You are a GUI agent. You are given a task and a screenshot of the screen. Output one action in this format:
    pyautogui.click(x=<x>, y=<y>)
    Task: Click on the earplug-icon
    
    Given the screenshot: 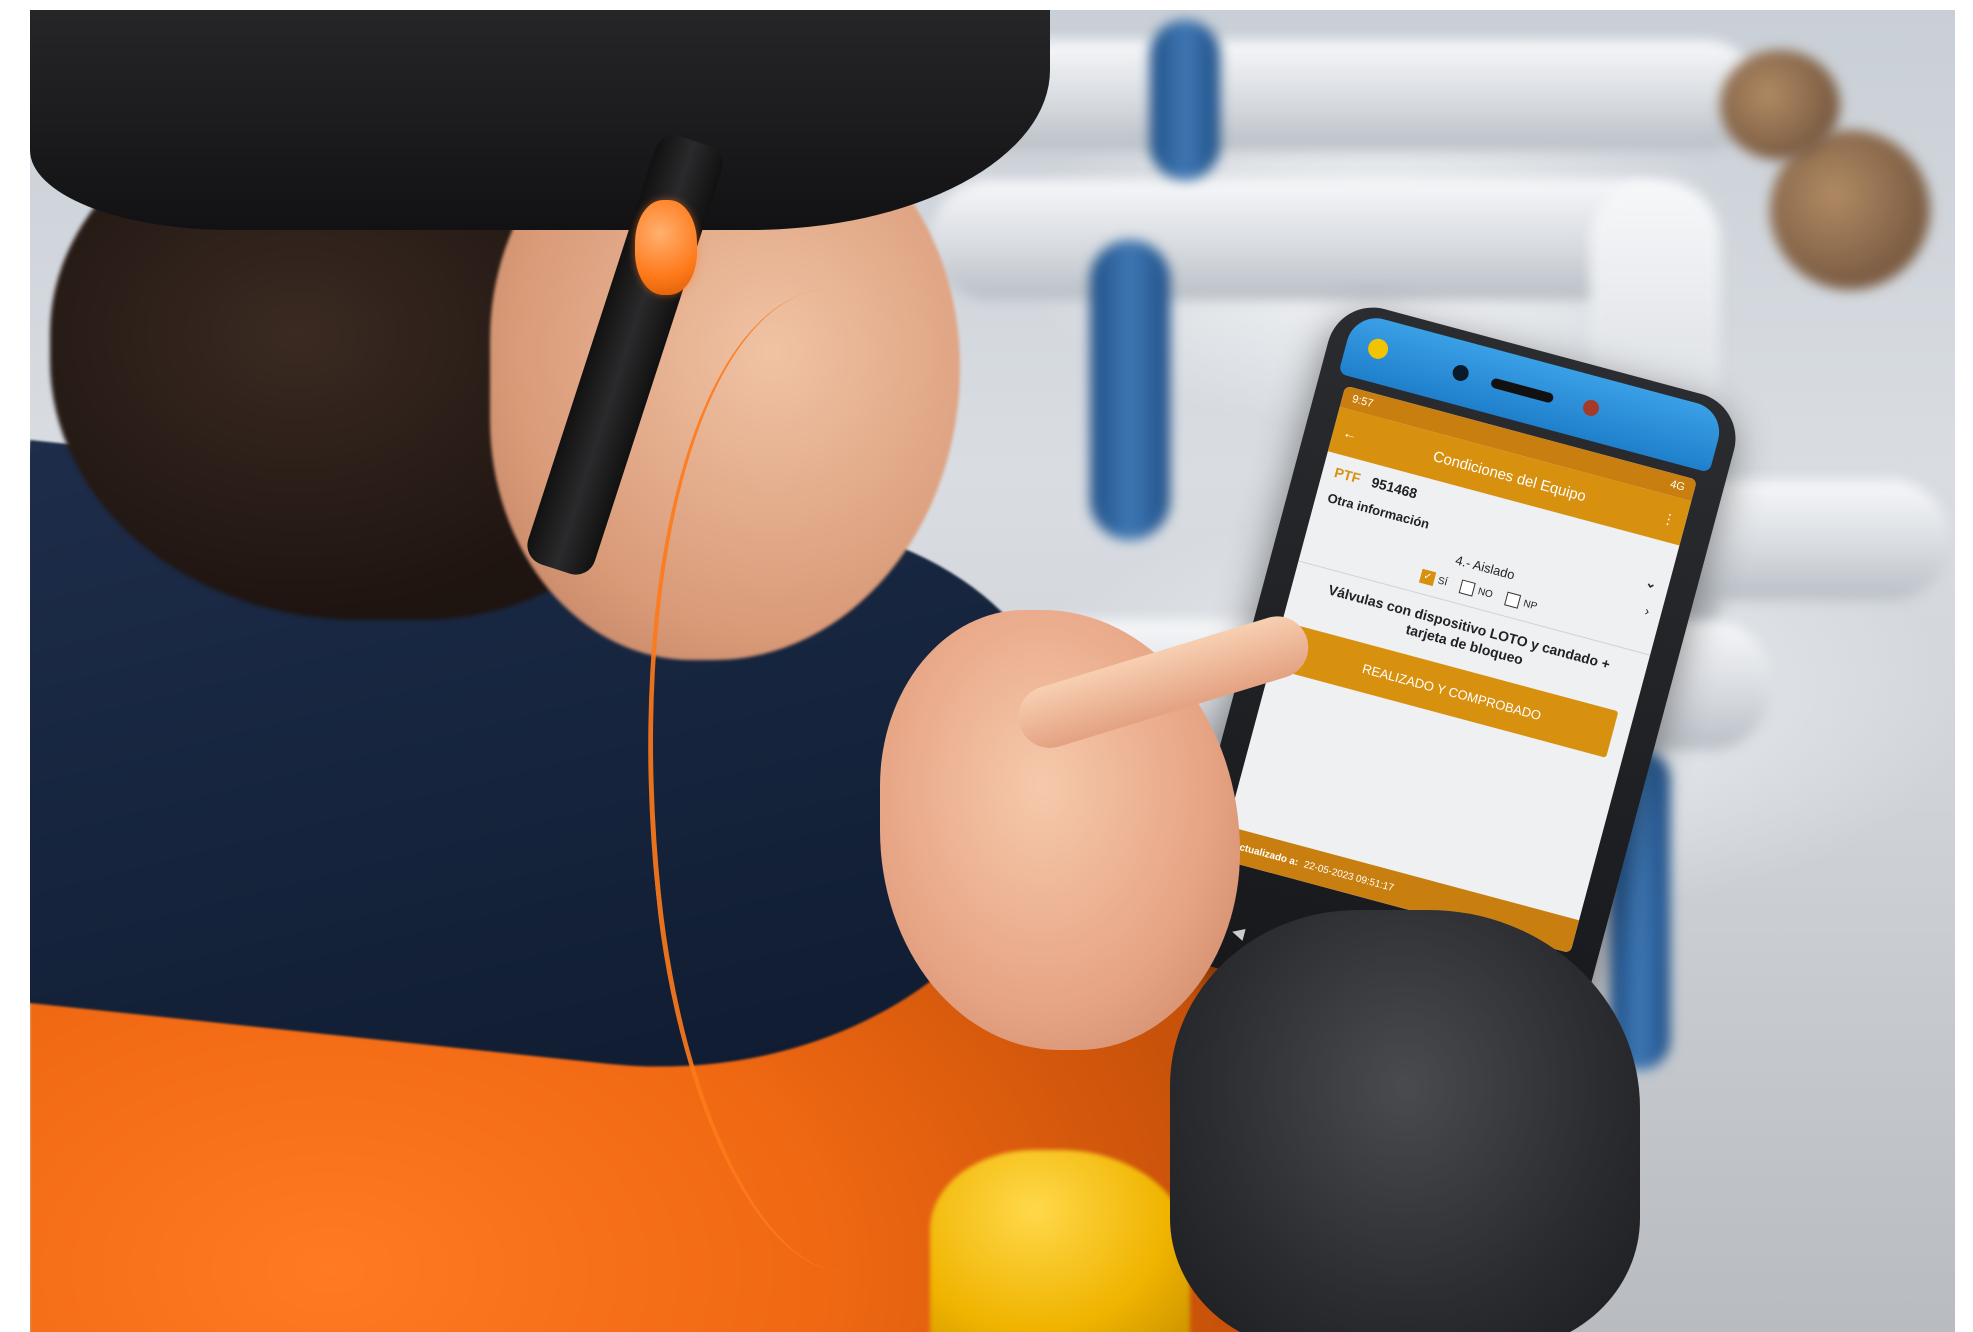 What is the action you would take?
    pyautogui.click(x=666, y=247)
    